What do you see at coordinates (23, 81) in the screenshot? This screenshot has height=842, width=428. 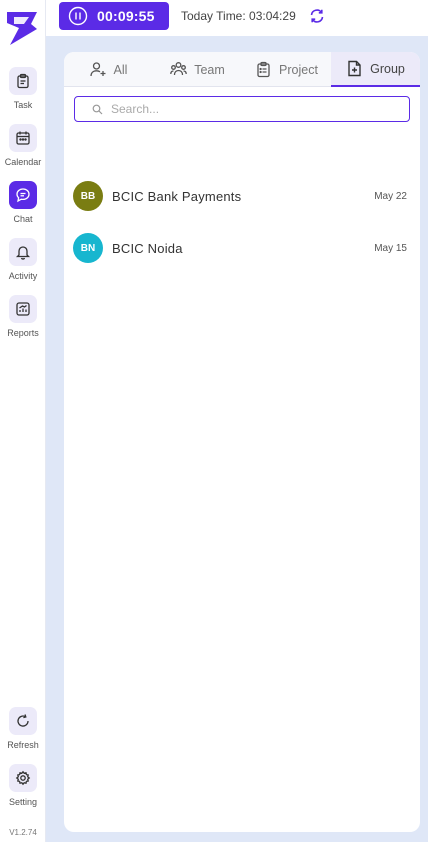 I see `clipboard-icon` at bounding box center [23, 81].